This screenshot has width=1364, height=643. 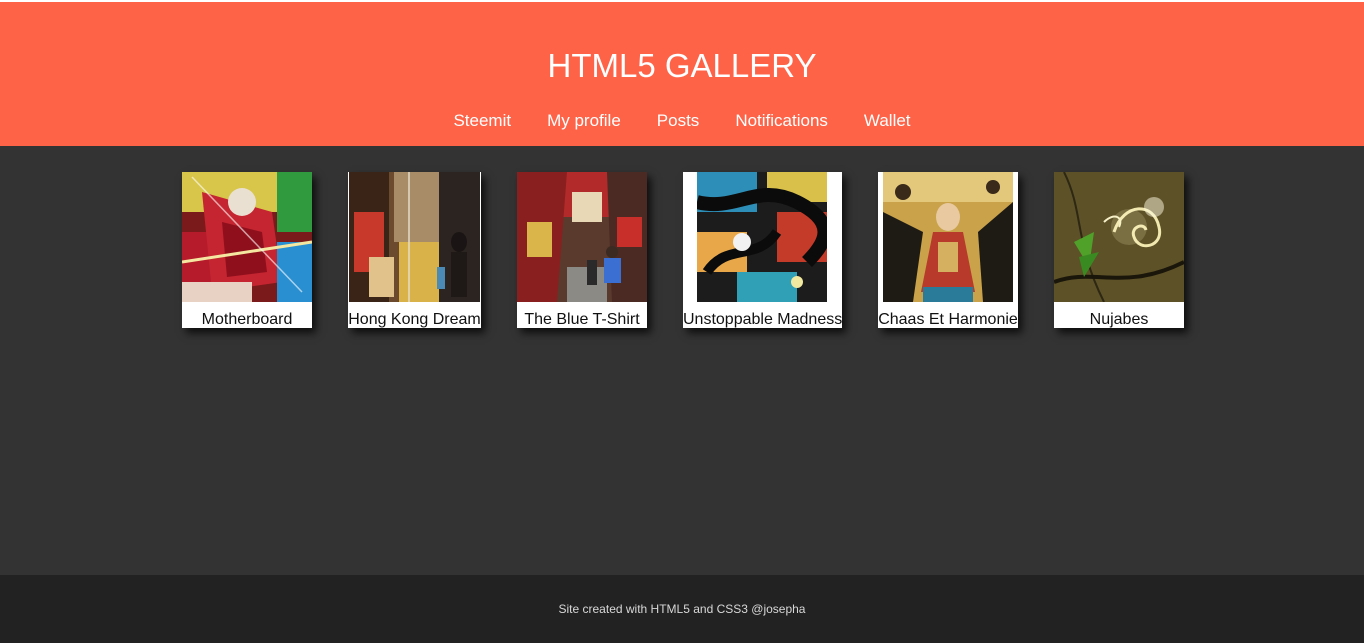 What do you see at coordinates (414, 237) in the screenshot?
I see `gallery-image-hong-kong-dream` at bounding box center [414, 237].